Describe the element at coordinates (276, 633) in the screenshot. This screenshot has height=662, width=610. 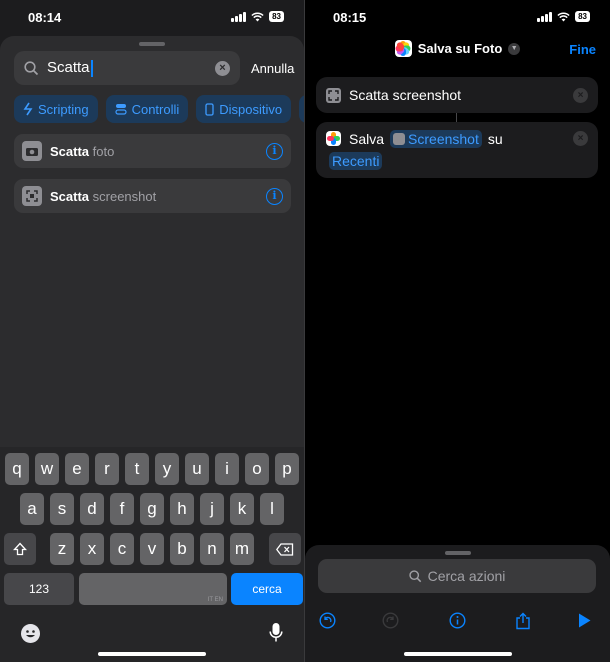
I see `microphone-icon` at that location.